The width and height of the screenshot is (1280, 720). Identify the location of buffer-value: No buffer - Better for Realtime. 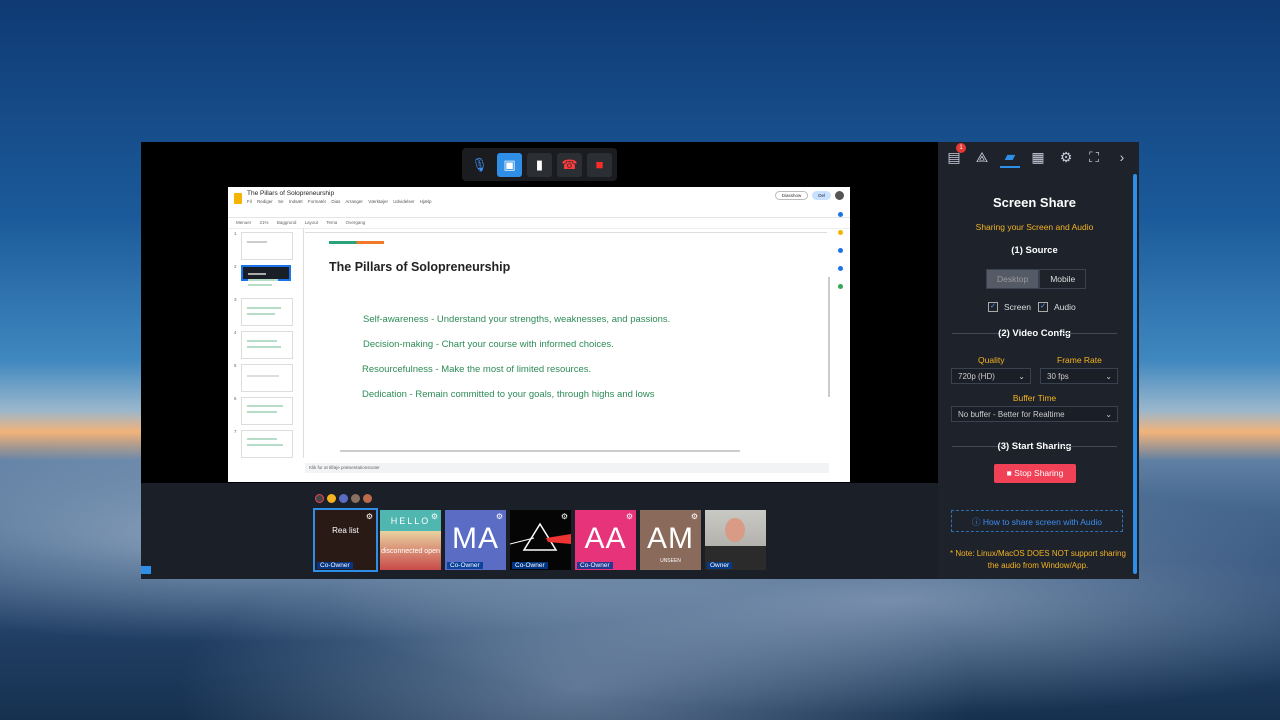
(1011, 414).